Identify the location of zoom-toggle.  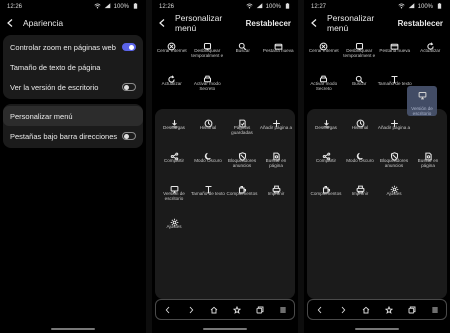
(129, 47).